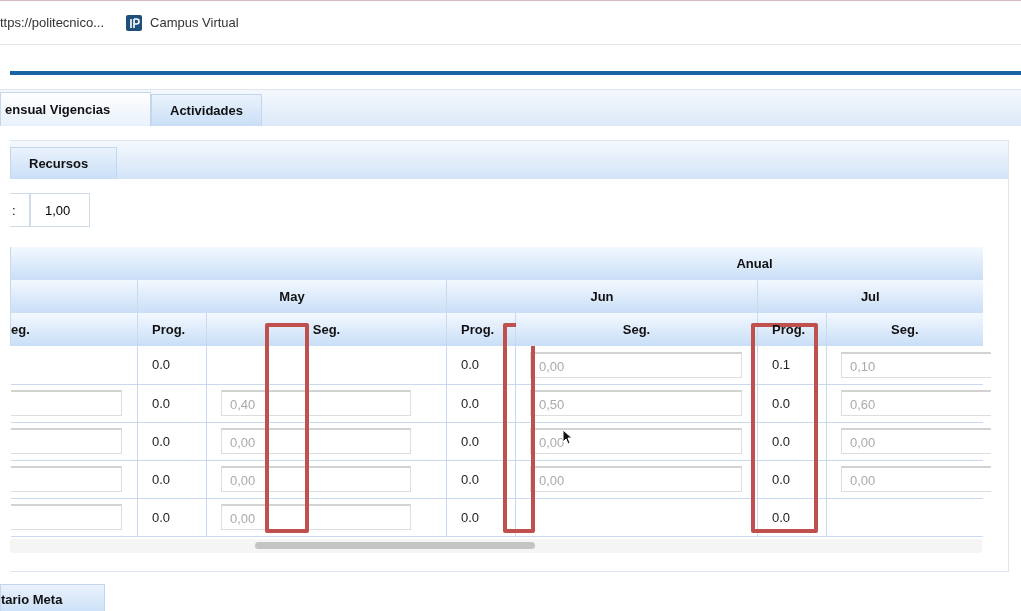 The height and width of the screenshot is (611, 1021). Describe the element at coordinates (602, 296) in the screenshot. I see `column-header: Jun` at that location.